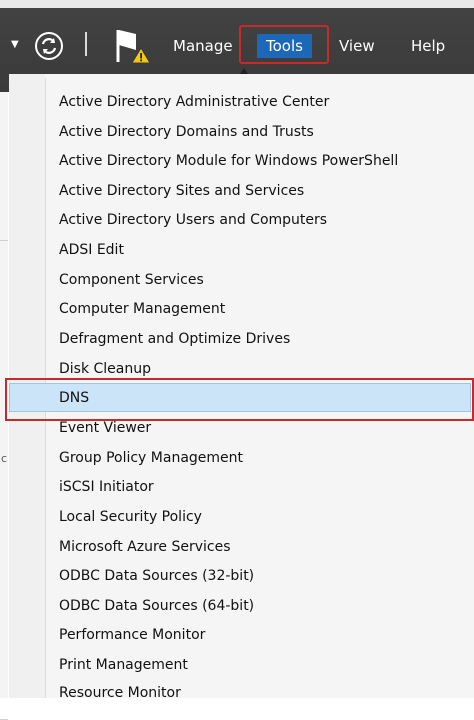 This screenshot has width=474, height=720. What do you see at coordinates (428, 46) in the screenshot?
I see `menu-help: Help` at bounding box center [428, 46].